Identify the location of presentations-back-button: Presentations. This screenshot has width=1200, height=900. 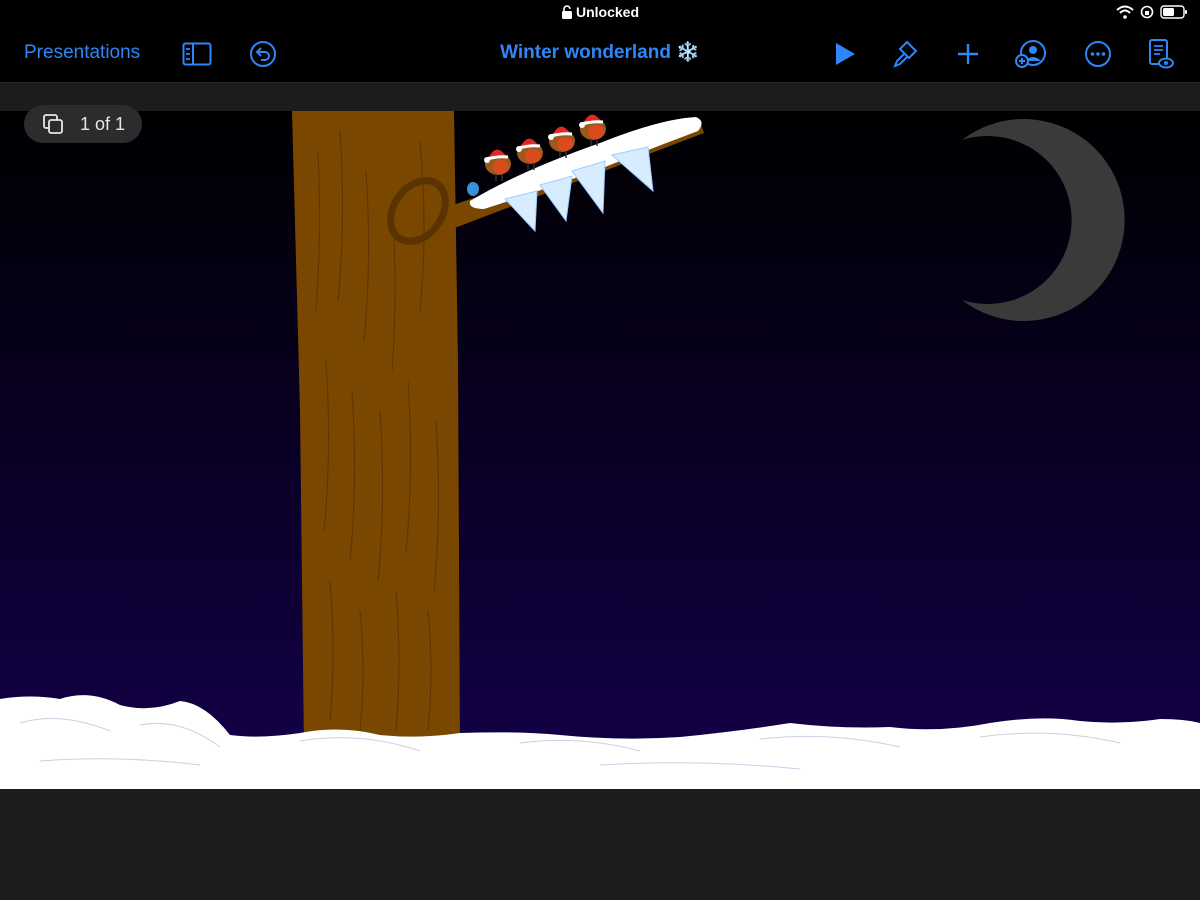
(82, 53).